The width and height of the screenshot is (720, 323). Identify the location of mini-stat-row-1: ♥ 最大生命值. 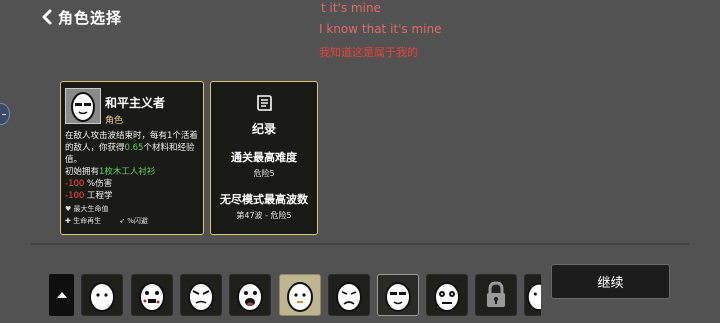
(87, 209).